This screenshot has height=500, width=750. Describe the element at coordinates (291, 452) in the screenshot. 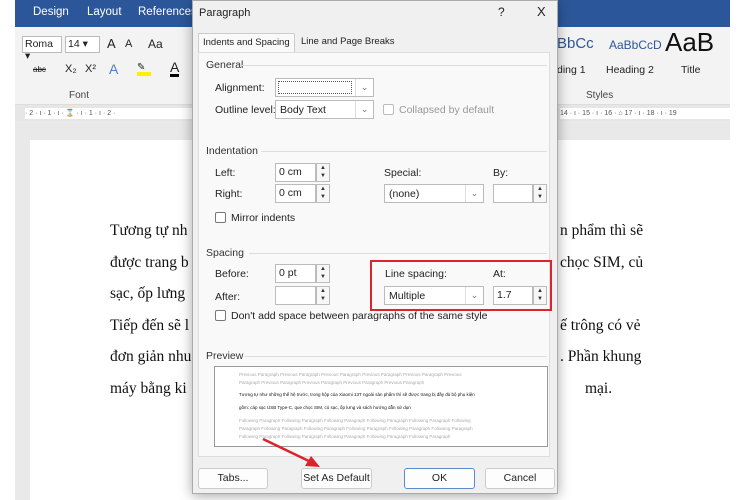

I see `red-arrow-icon` at that location.